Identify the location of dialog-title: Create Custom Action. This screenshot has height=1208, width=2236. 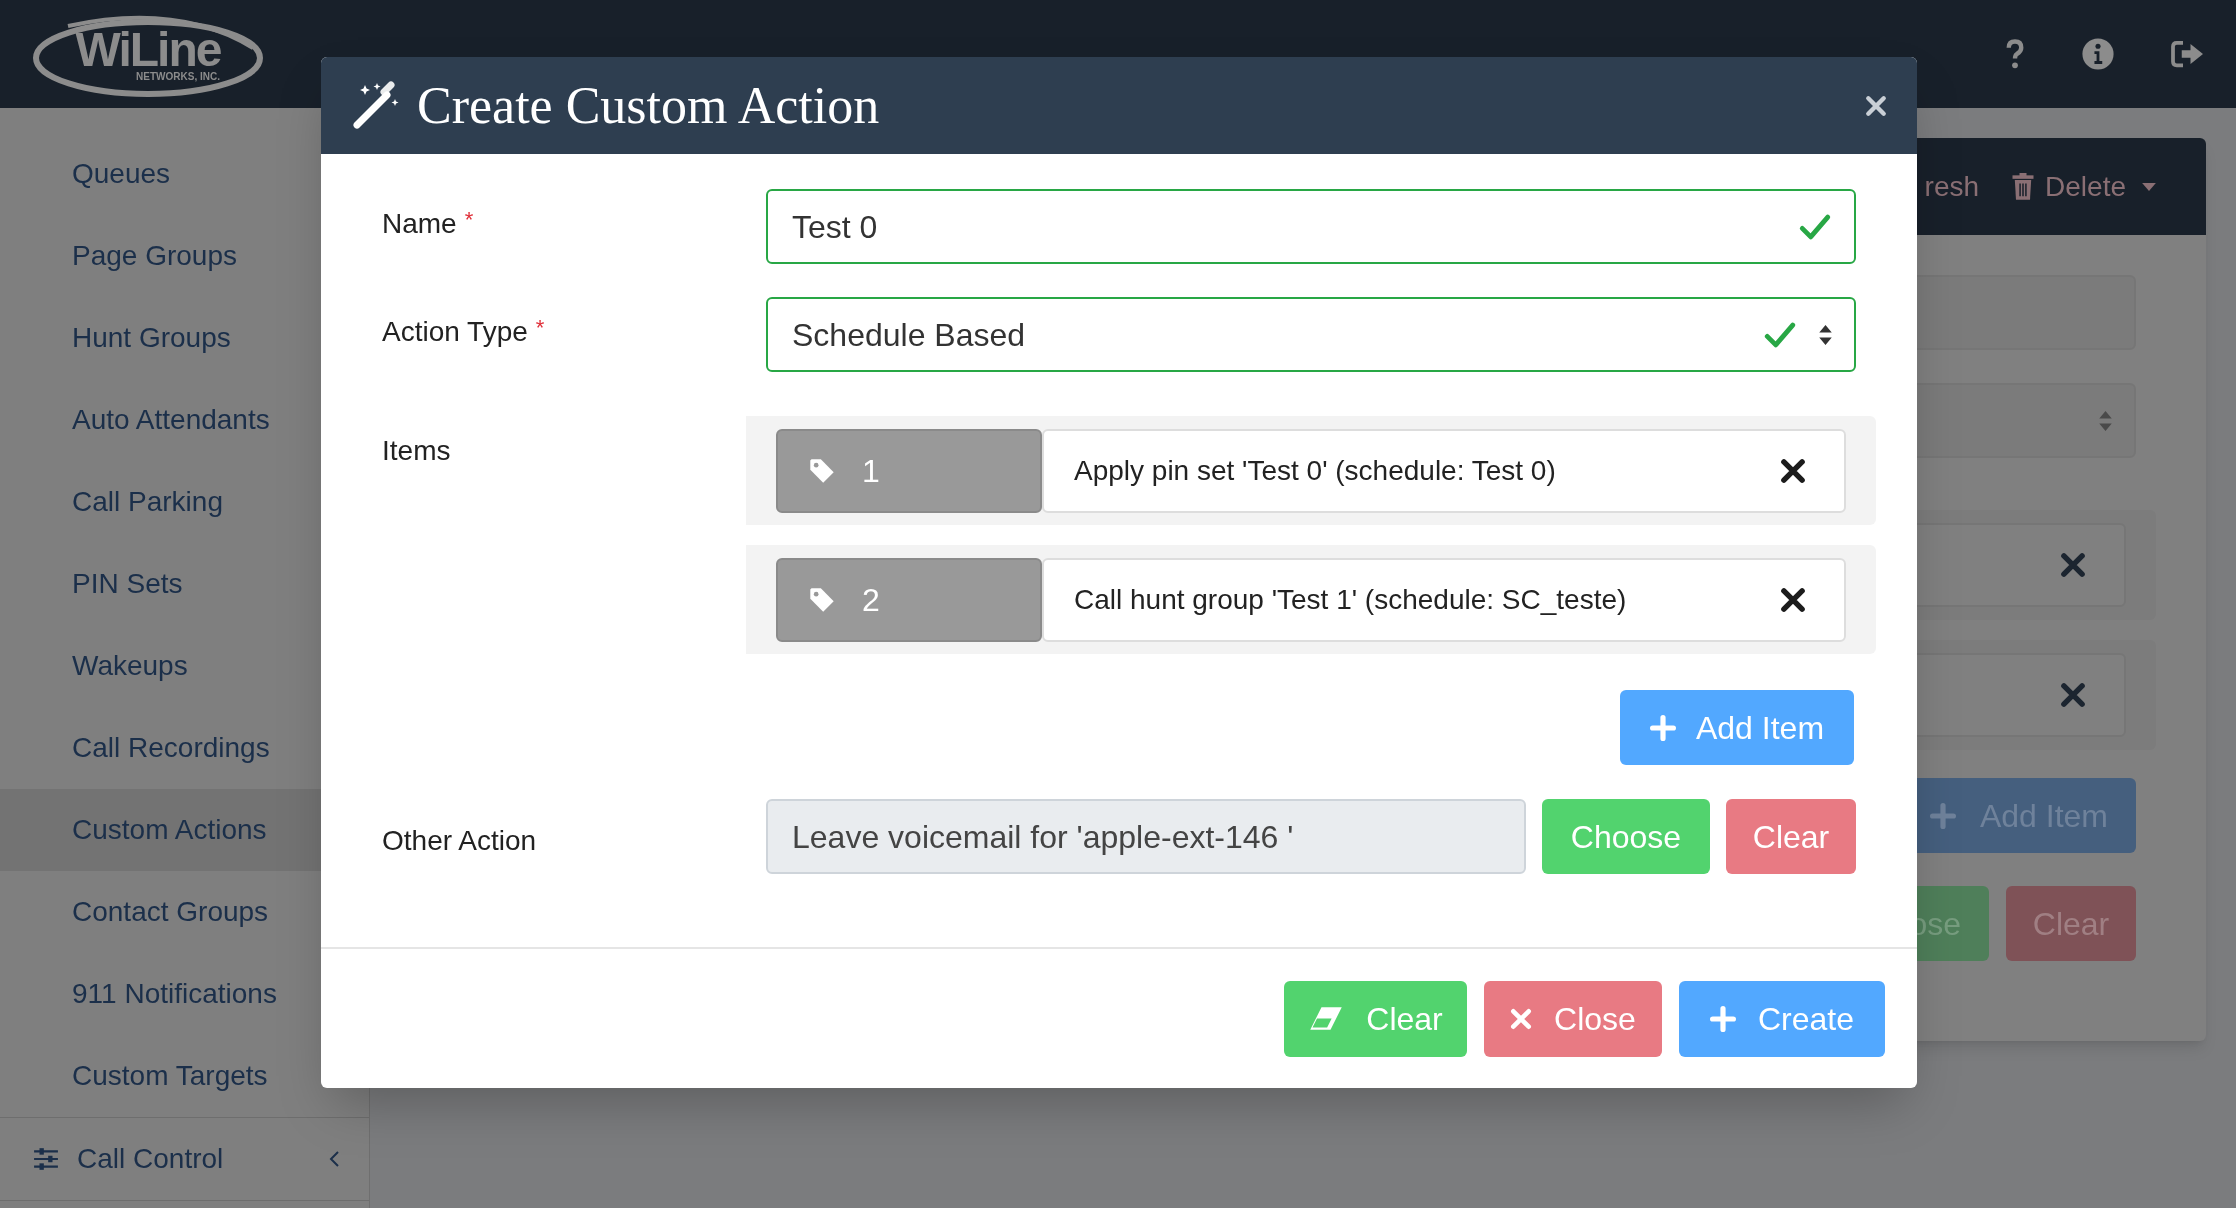
(648, 105).